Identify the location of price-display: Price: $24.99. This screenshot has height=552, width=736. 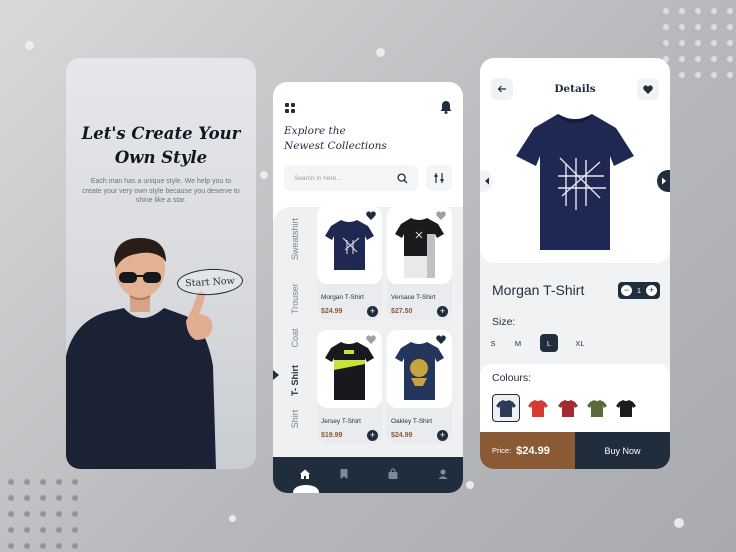
(527, 450).